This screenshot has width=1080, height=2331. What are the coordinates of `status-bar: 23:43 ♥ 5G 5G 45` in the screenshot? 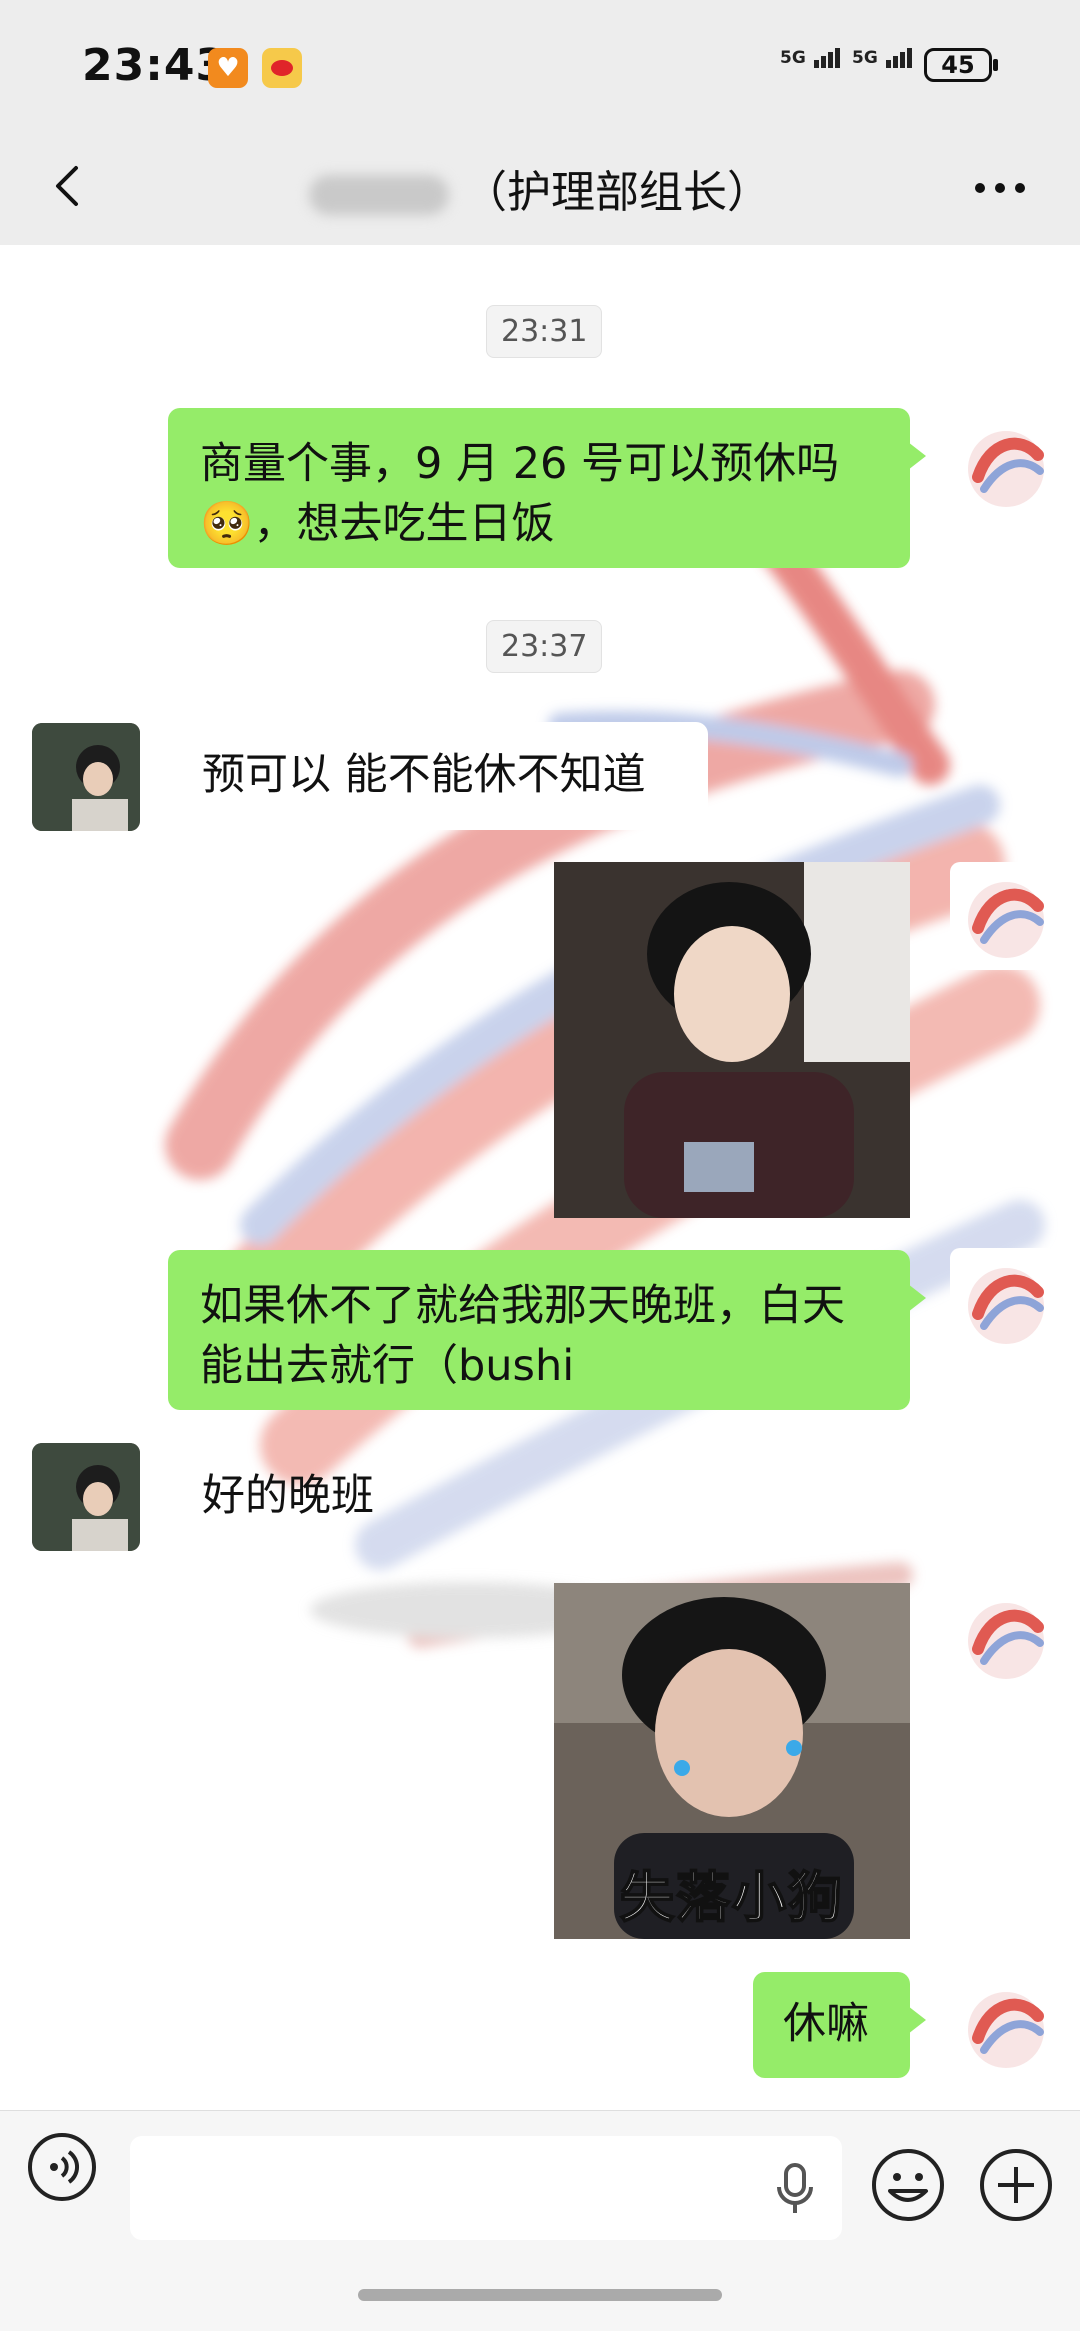 It's located at (540, 65).